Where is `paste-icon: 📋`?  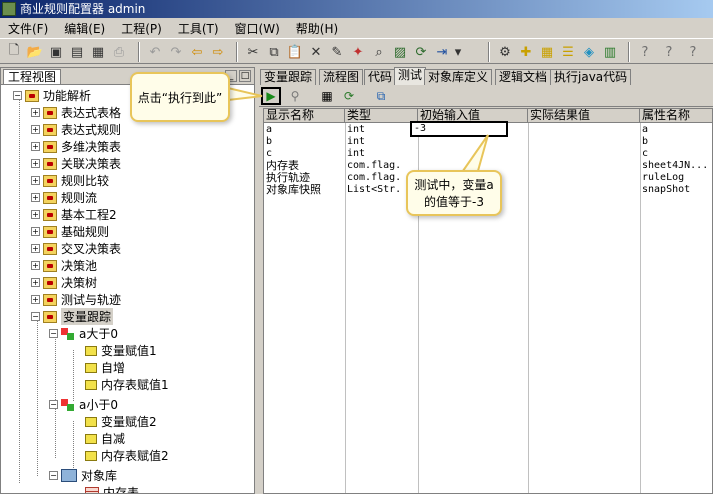
paste-icon: 📋 is located at coordinates (295, 52).